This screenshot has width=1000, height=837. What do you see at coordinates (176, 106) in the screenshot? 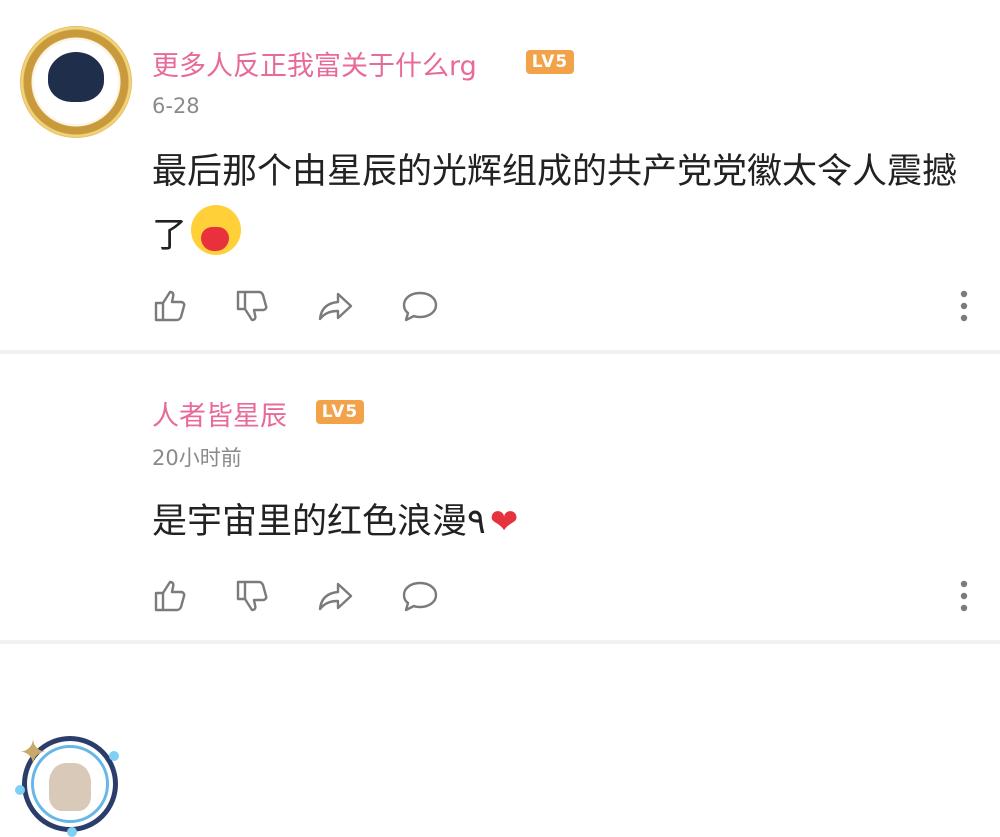
I see `timestamp: 6-28` at bounding box center [176, 106].